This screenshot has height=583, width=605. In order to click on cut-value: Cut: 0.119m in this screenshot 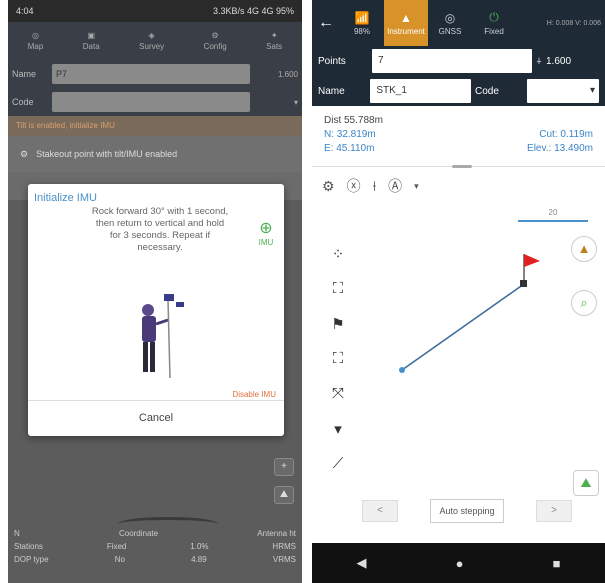, I will do `click(566, 134)`.